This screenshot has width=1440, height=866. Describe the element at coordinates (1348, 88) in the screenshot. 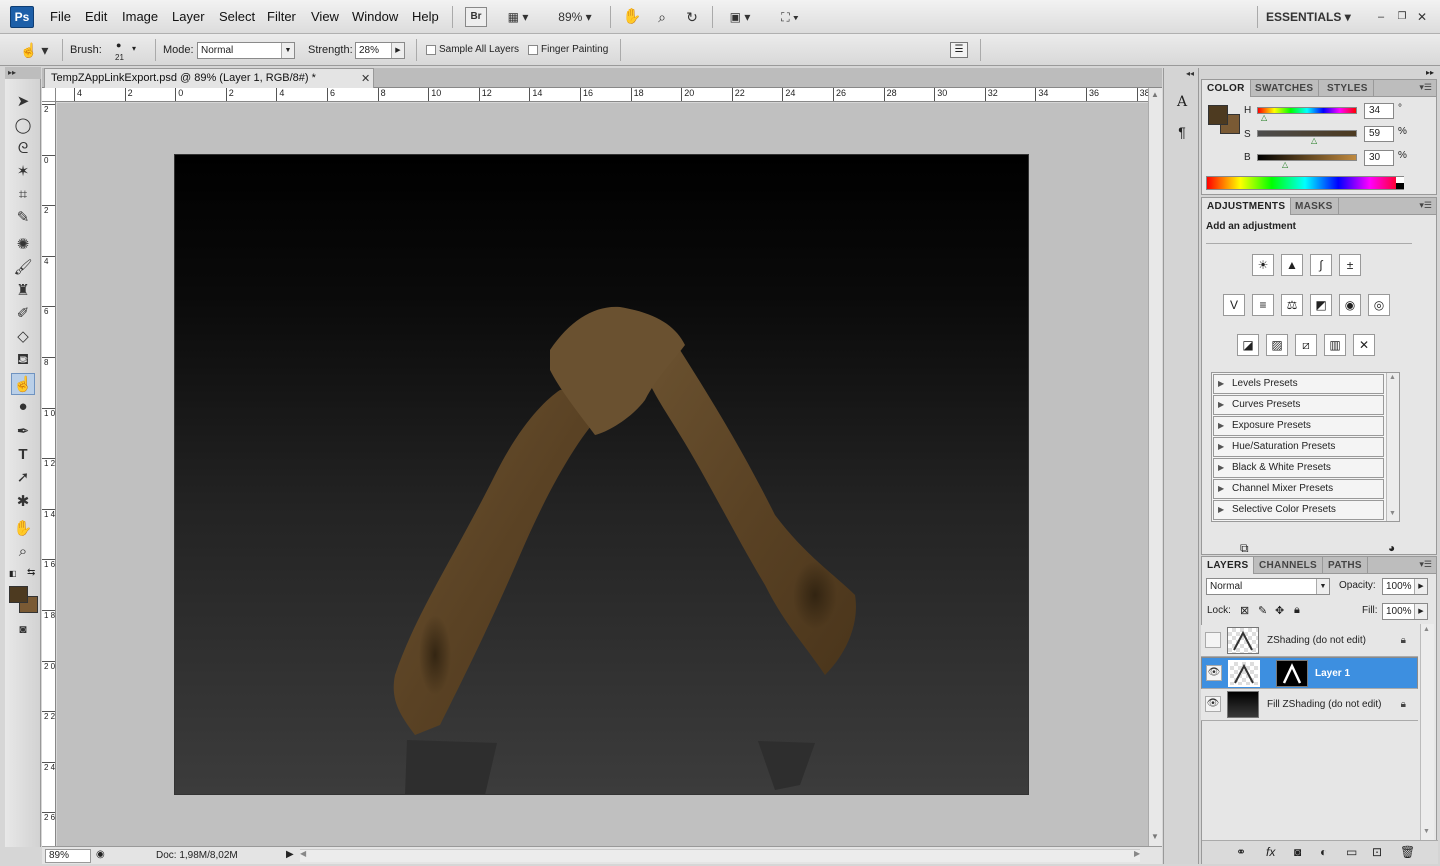

I see `tab-styles: STYLES` at that location.